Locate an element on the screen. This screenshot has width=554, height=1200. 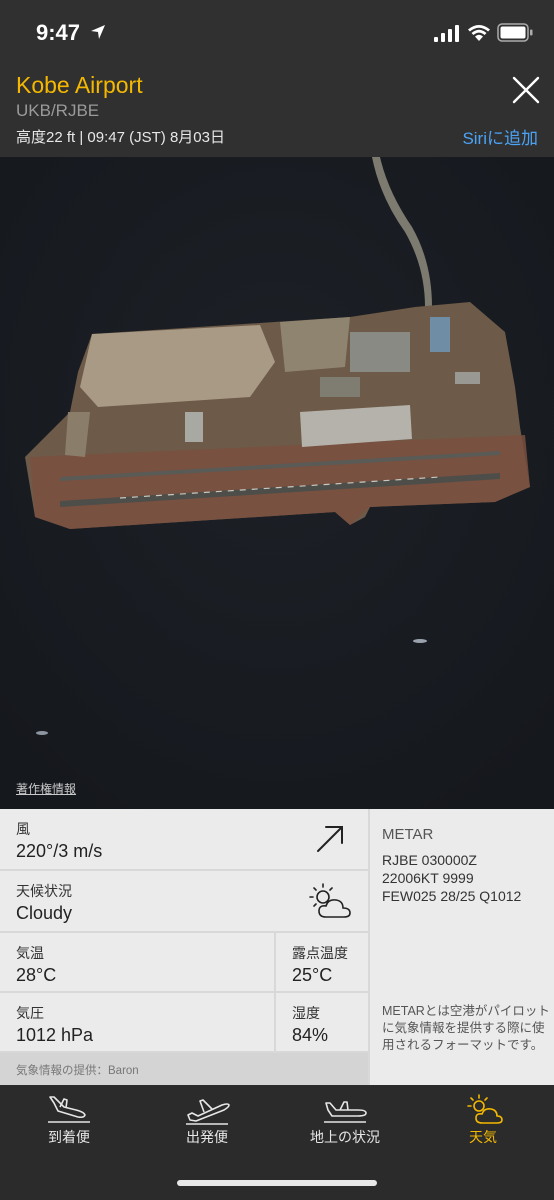
airport-meta: 高度22 ft | 09:47 (JST) 8月03日 is located at coordinates (120, 137).